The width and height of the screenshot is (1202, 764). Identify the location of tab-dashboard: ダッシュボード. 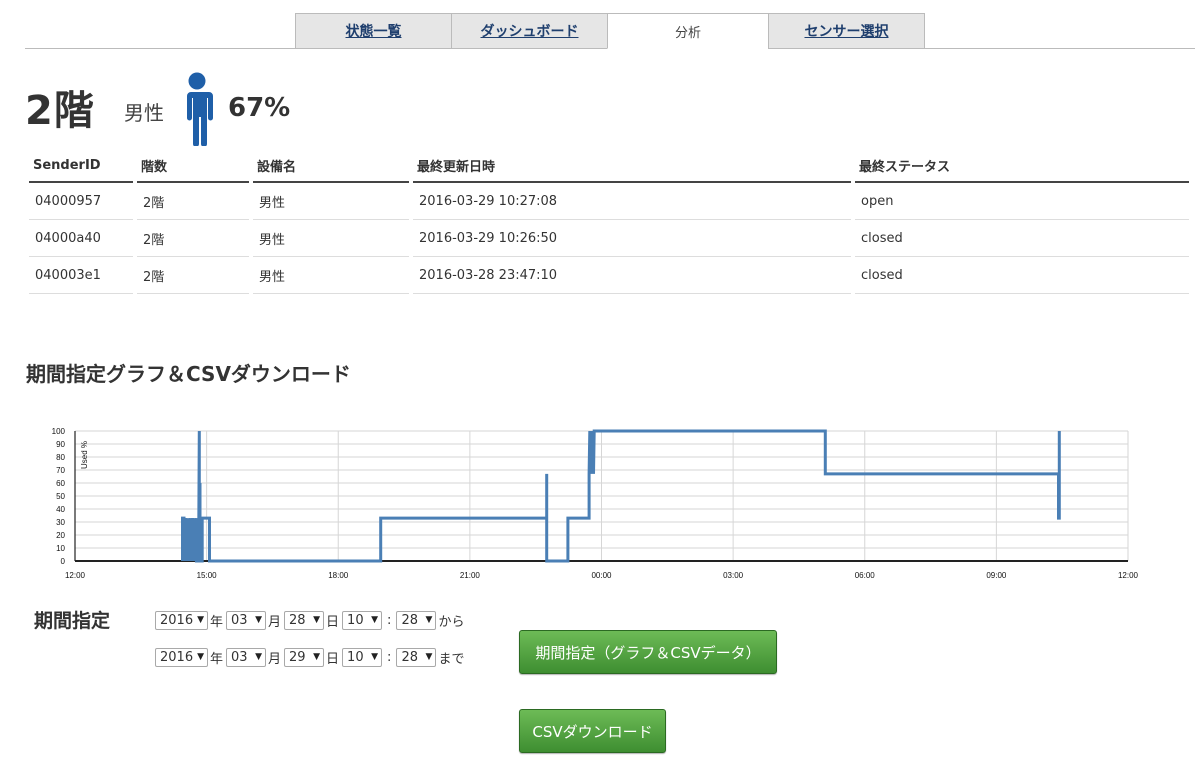
(529, 31).